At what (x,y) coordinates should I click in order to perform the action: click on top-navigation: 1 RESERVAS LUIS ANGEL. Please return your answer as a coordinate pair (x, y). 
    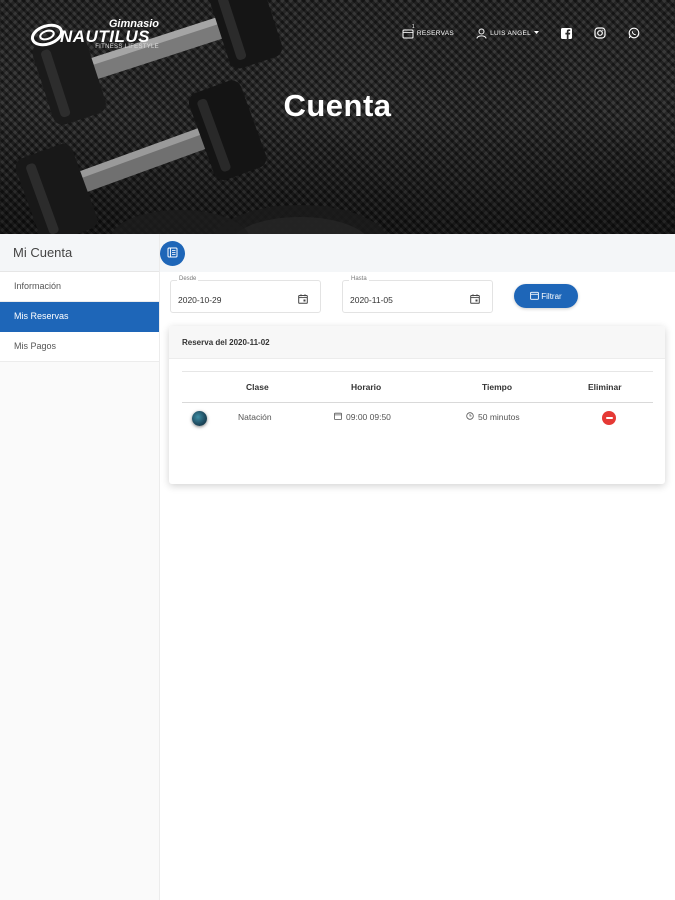
    Looking at the image, I should click on (521, 33).